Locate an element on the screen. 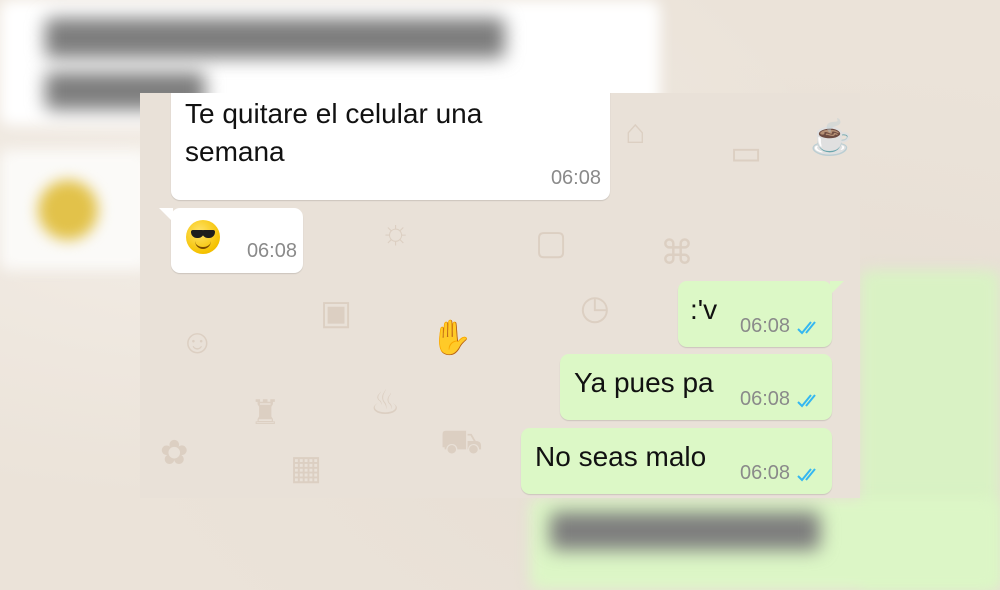 This screenshot has height=590, width=1000. blurred-emoji is located at coordinates (68, 210).